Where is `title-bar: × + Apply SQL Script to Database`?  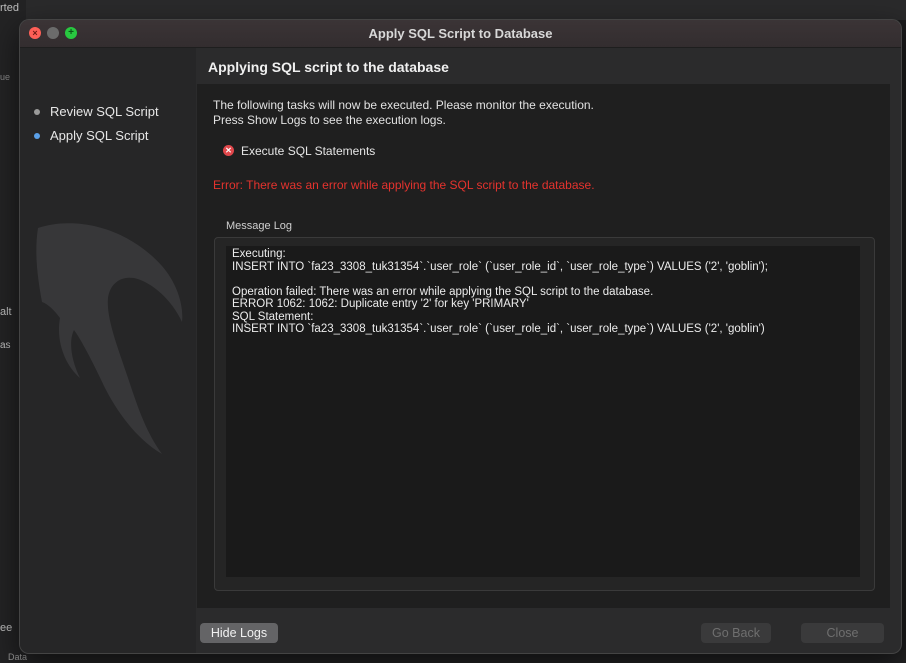 title-bar: × + Apply SQL Script to Database is located at coordinates (460, 34).